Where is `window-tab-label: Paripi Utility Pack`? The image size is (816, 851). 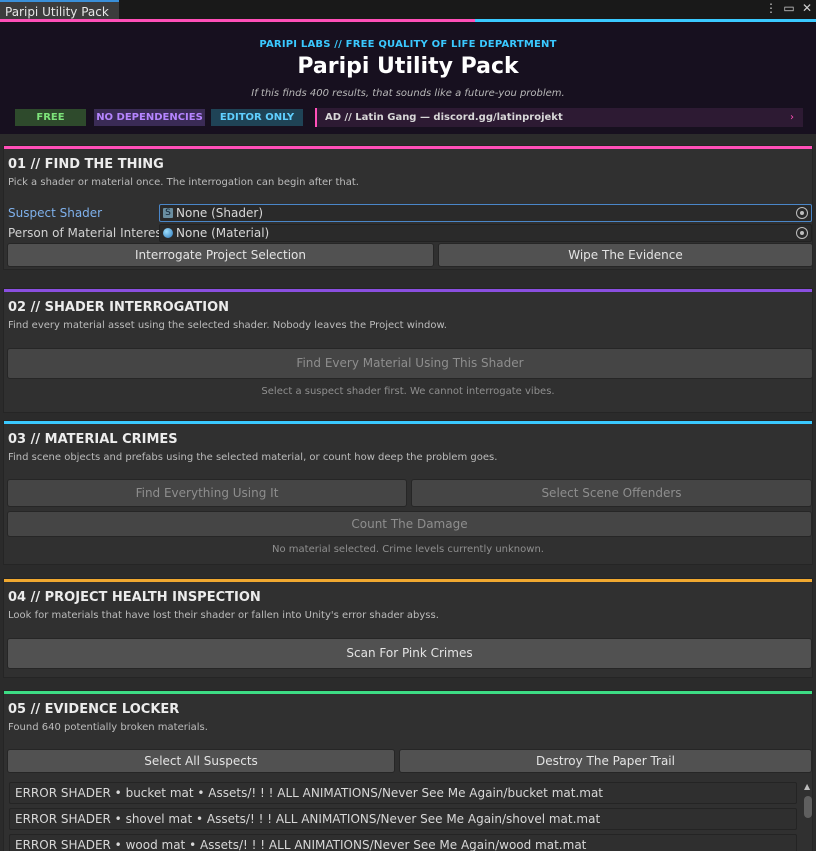 window-tab-label: Paripi Utility Pack is located at coordinates (57, 12).